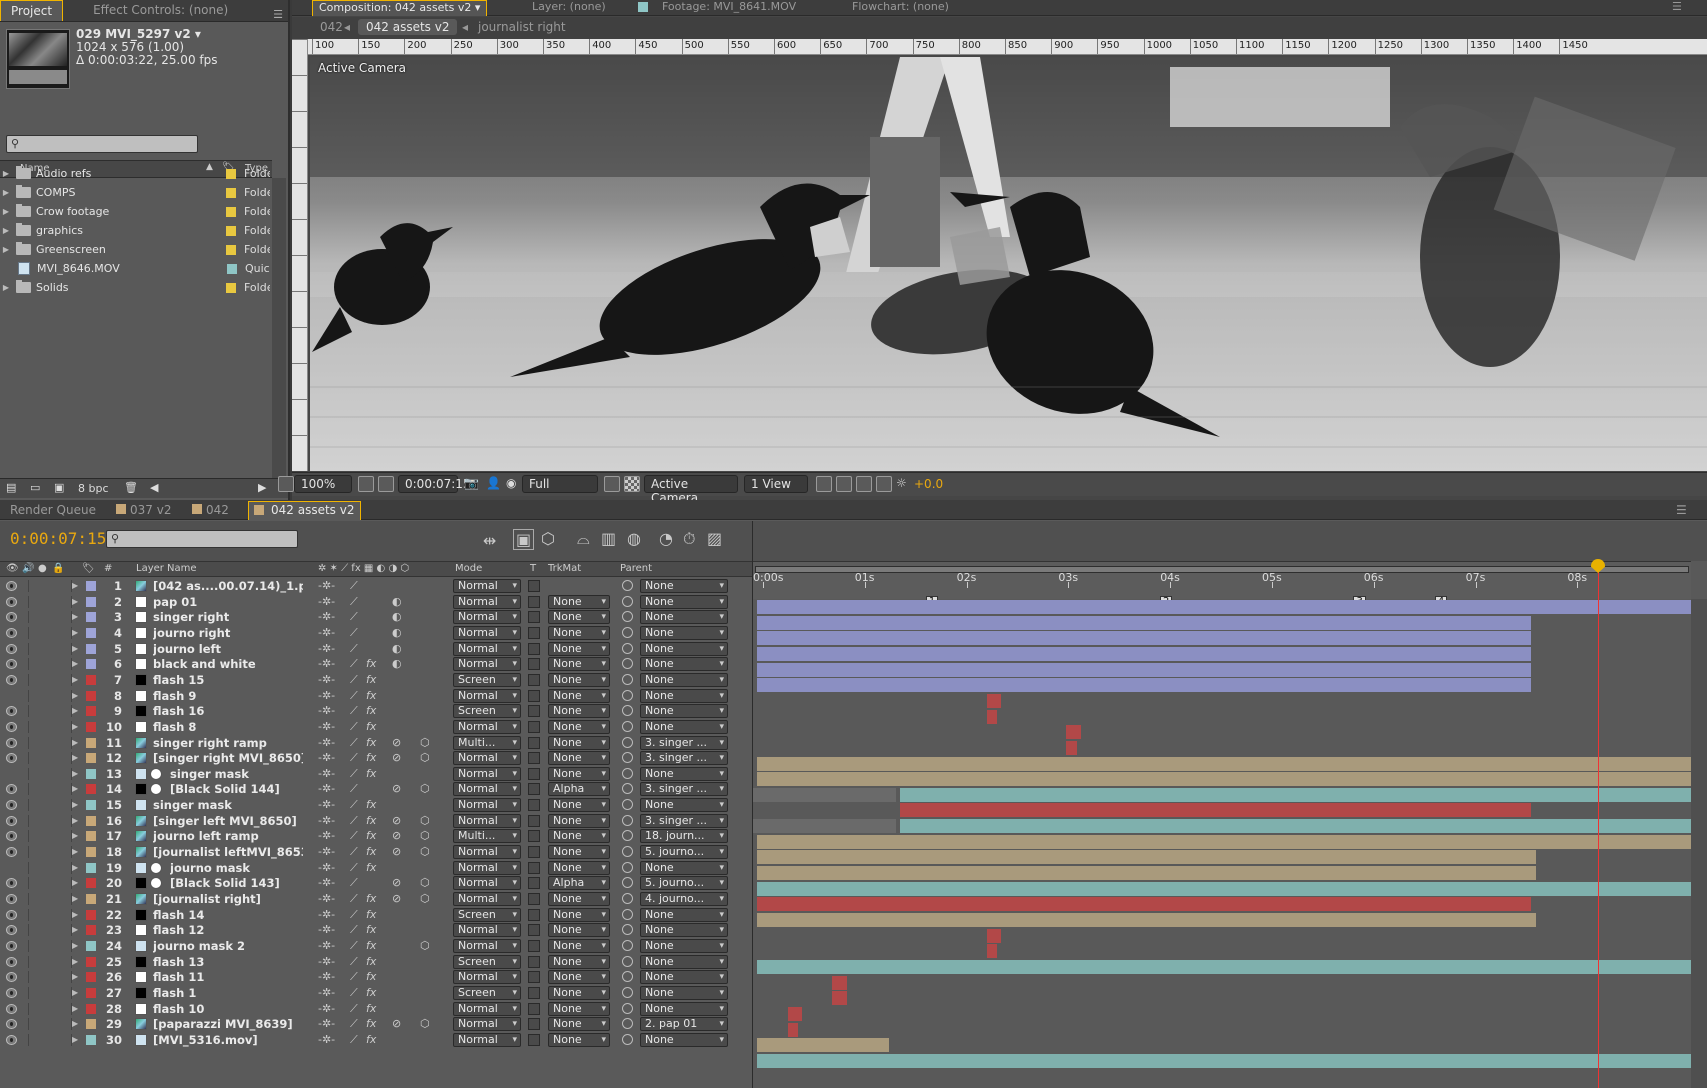  Describe the element at coordinates (228, 962) in the screenshot. I see `layer-name: flash 13` at that location.